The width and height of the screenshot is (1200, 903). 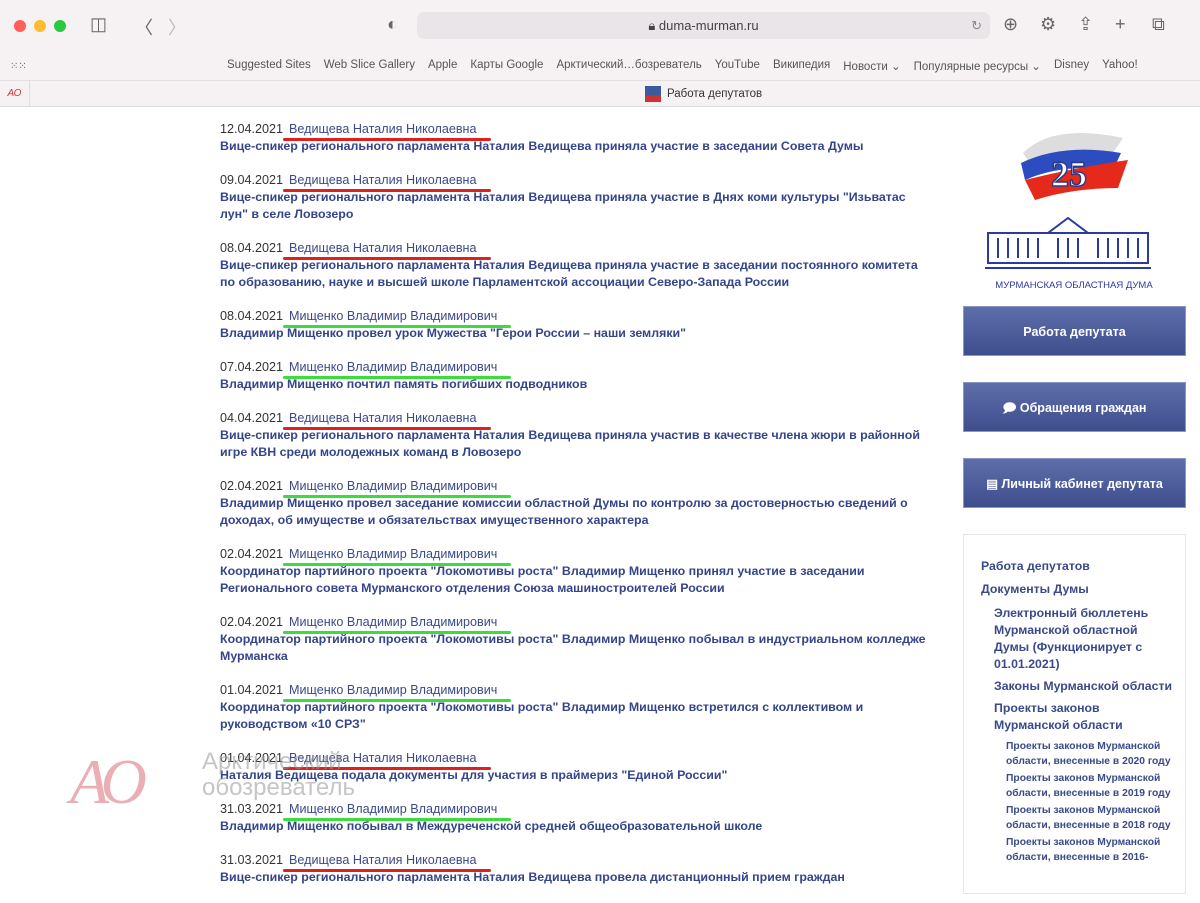 I want to click on zoom-button, so click(x=60, y=26).